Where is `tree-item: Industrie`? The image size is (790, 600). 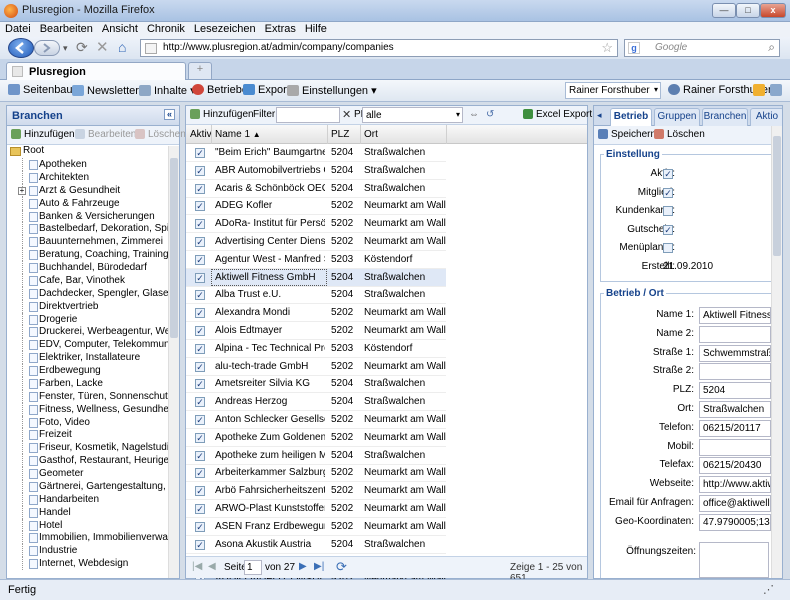
tree-item: Industrie is located at coordinates (88, 551).